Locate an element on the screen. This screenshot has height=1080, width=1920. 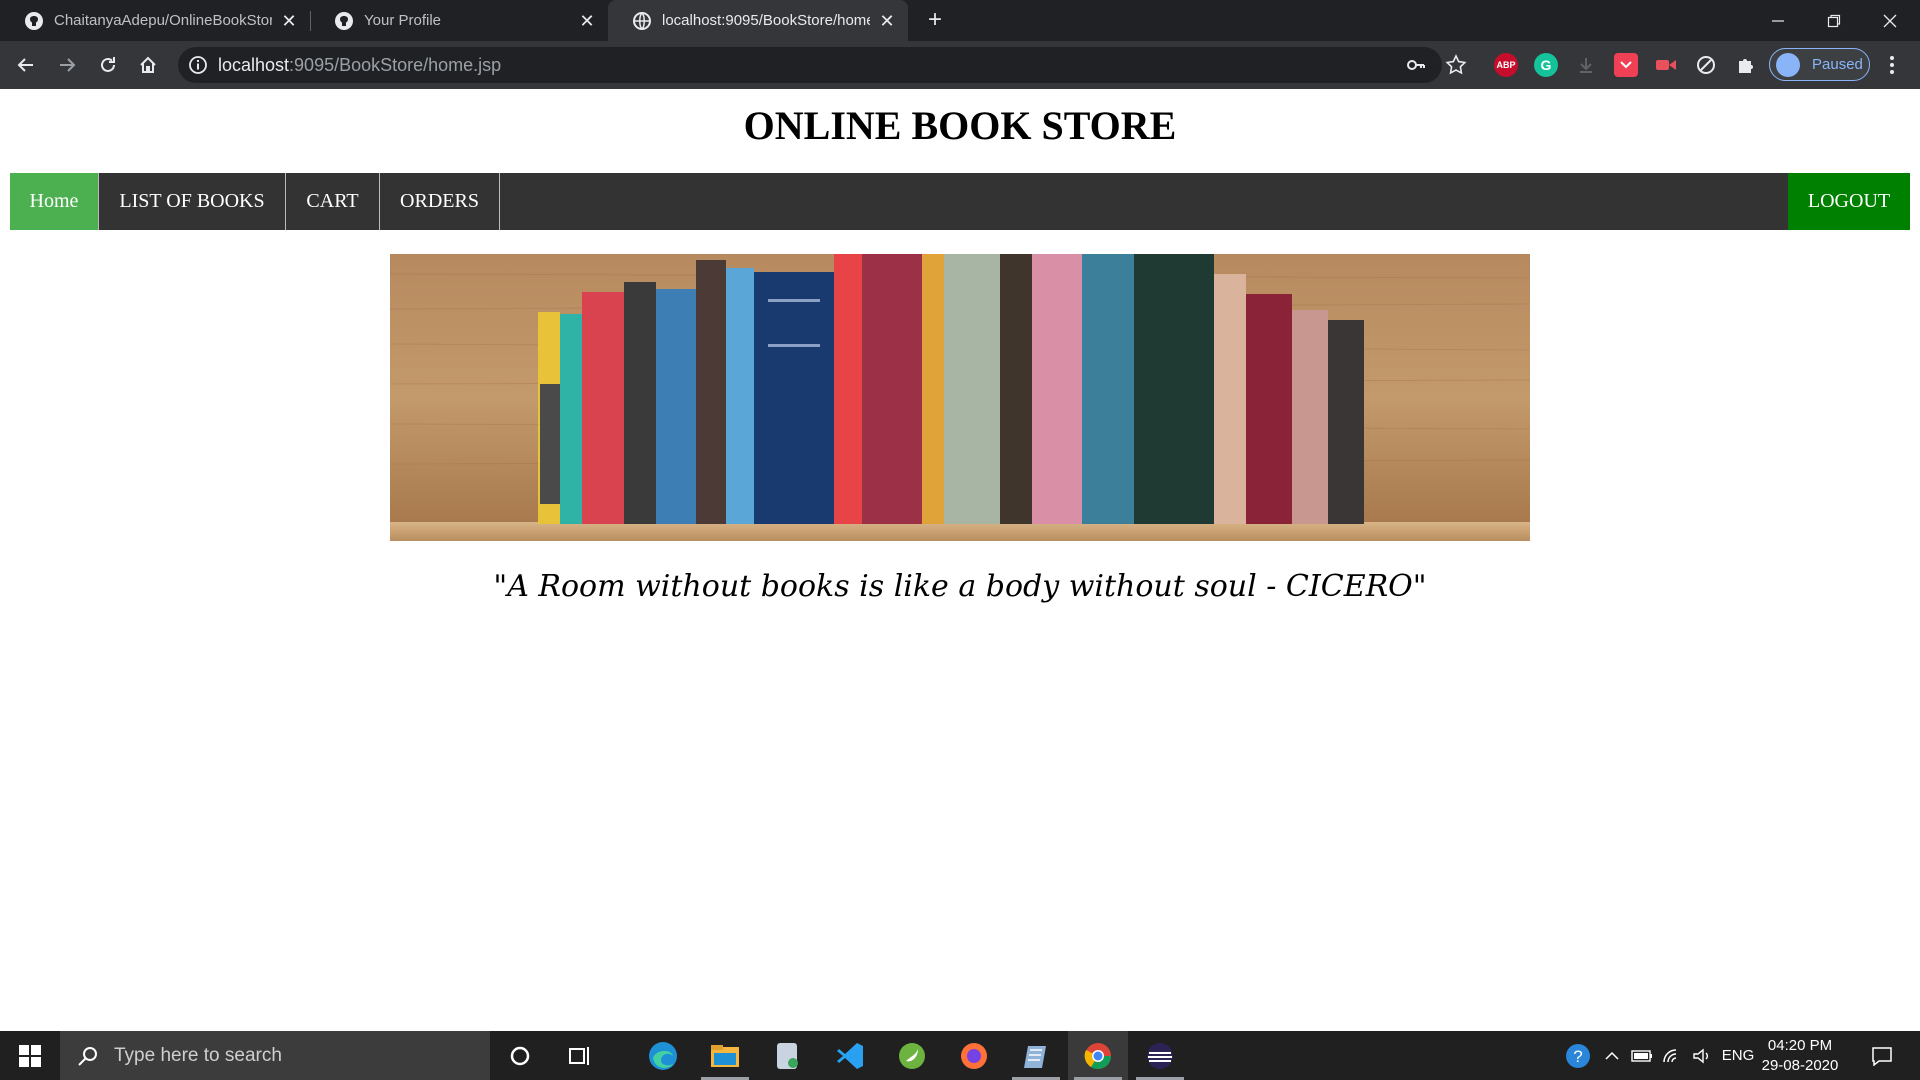
new-tab-button: + is located at coordinates (935, 21).